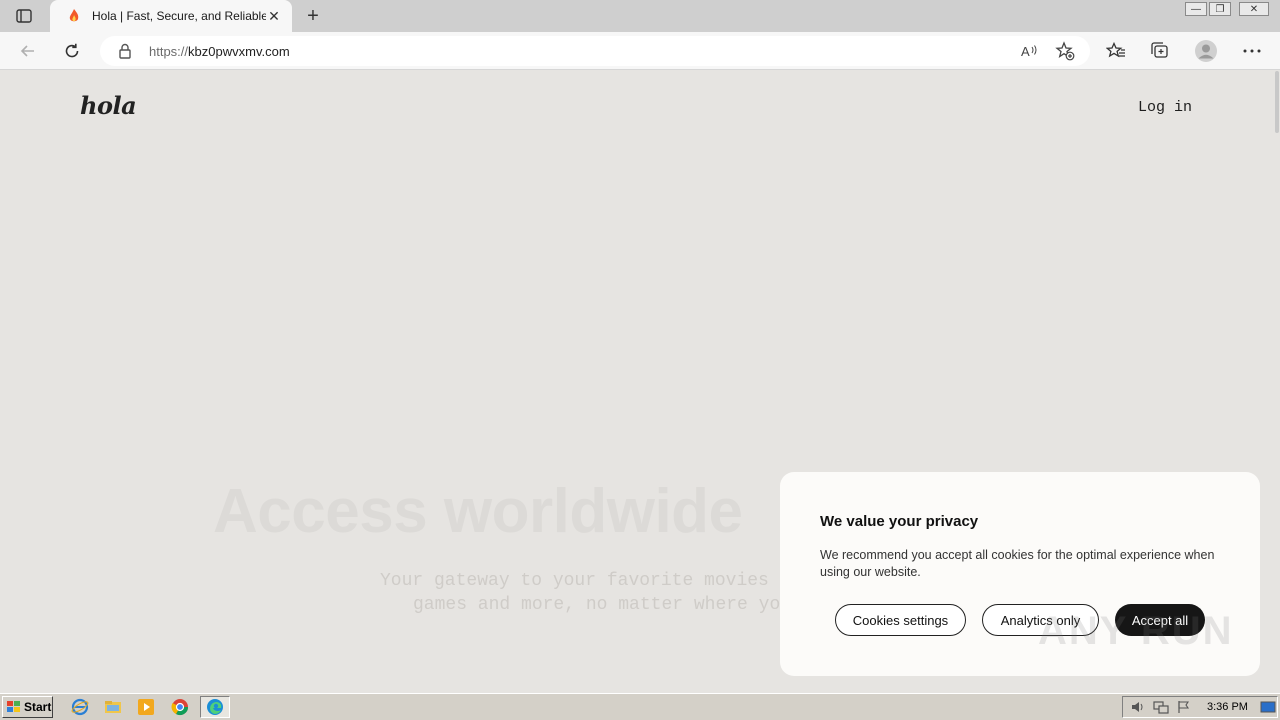 This screenshot has height=720, width=1280. Describe the element at coordinates (1161, 709) in the screenshot. I see `network-icon` at that location.